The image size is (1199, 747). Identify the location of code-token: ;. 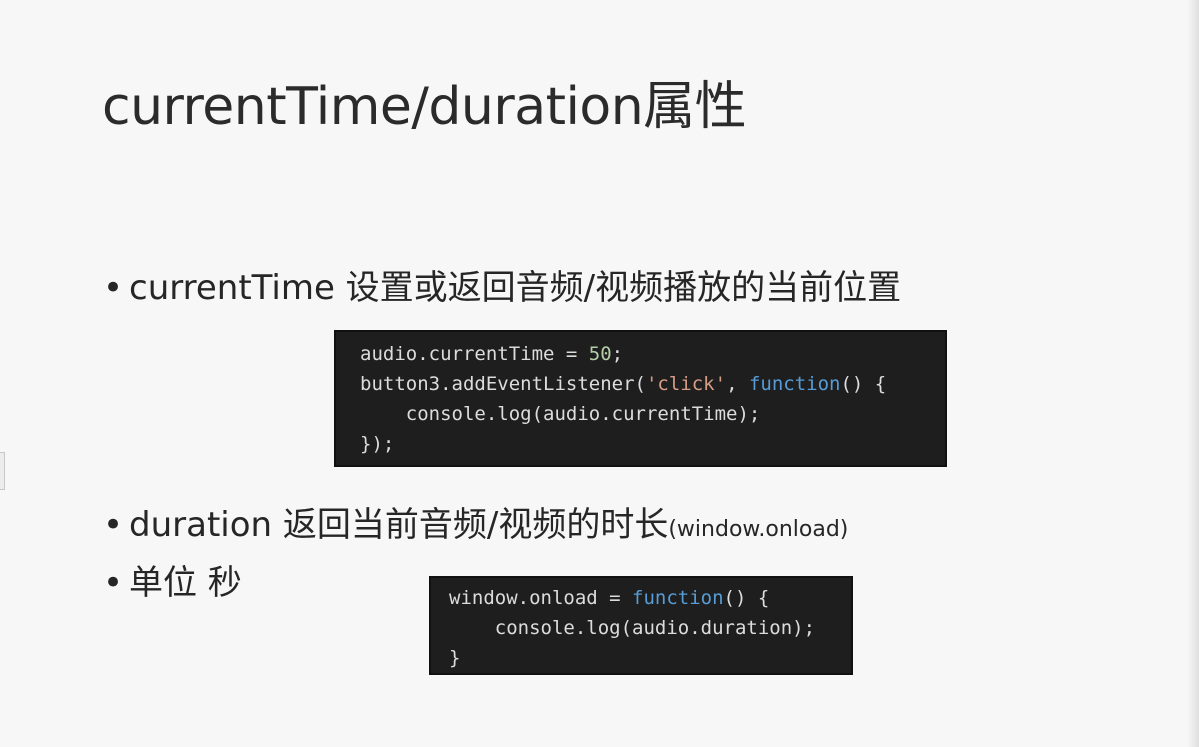
(617, 354).